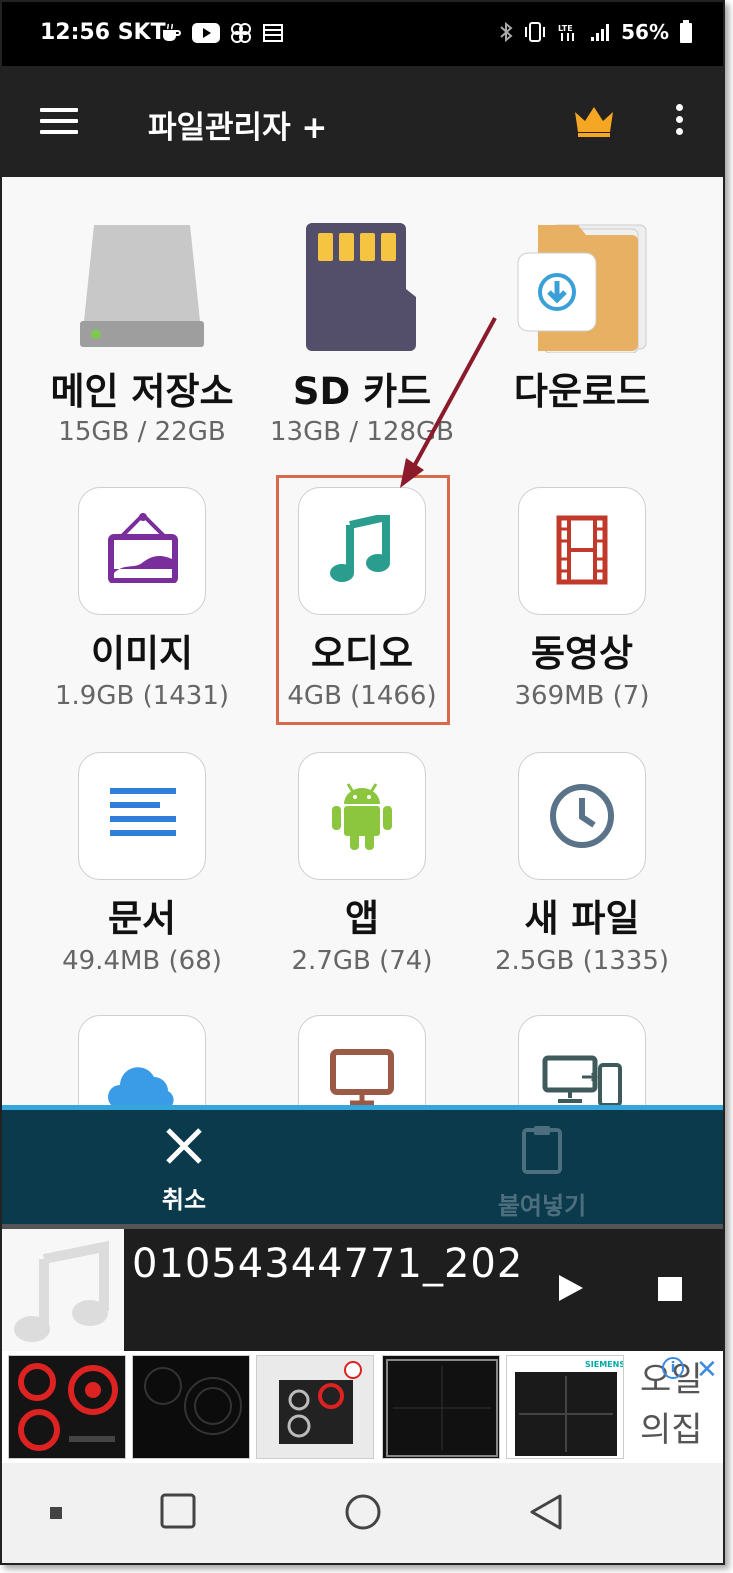 The image size is (733, 1573). I want to click on battery-percent: 56%, so click(645, 32).